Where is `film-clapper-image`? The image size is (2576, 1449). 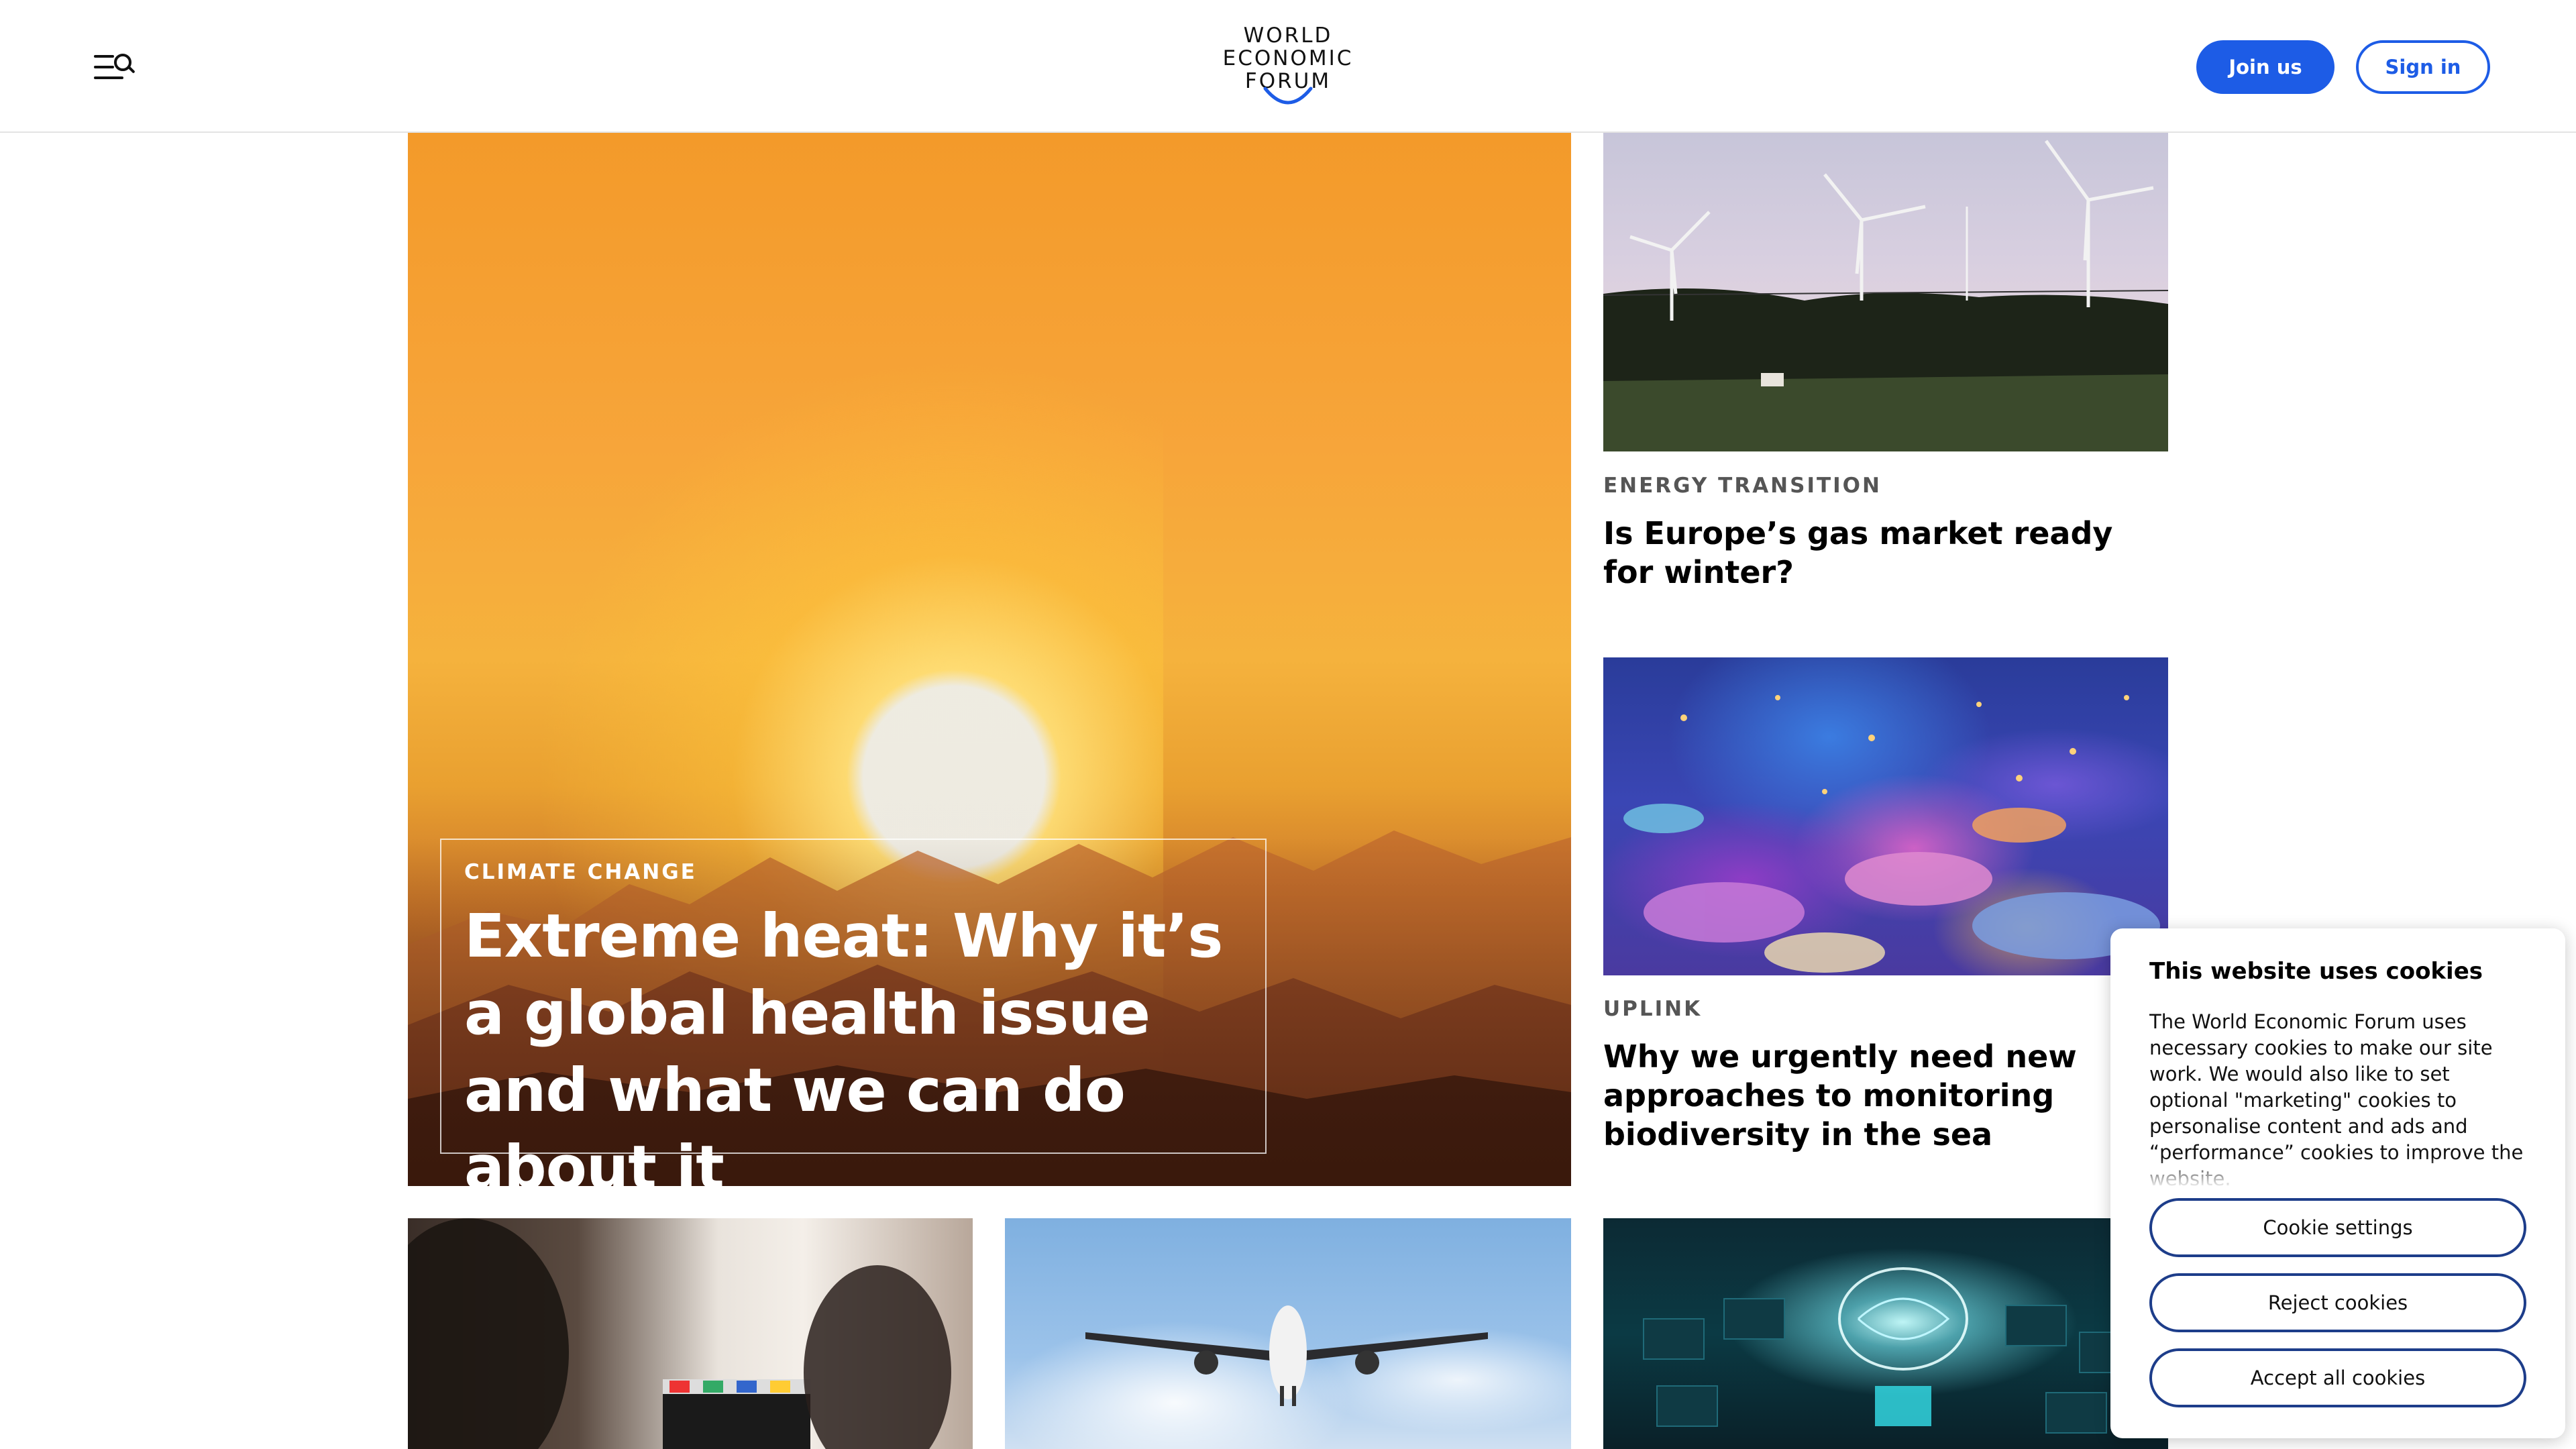 film-clapper-image is located at coordinates (679, 1333).